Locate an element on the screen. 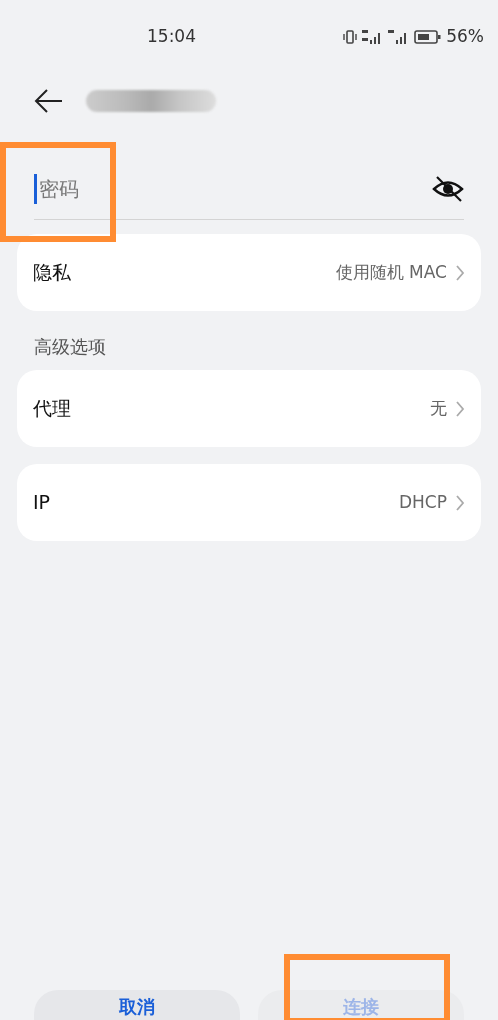 This screenshot has width=498, height=1020. battery-icon is located at coordinates (428, 36).